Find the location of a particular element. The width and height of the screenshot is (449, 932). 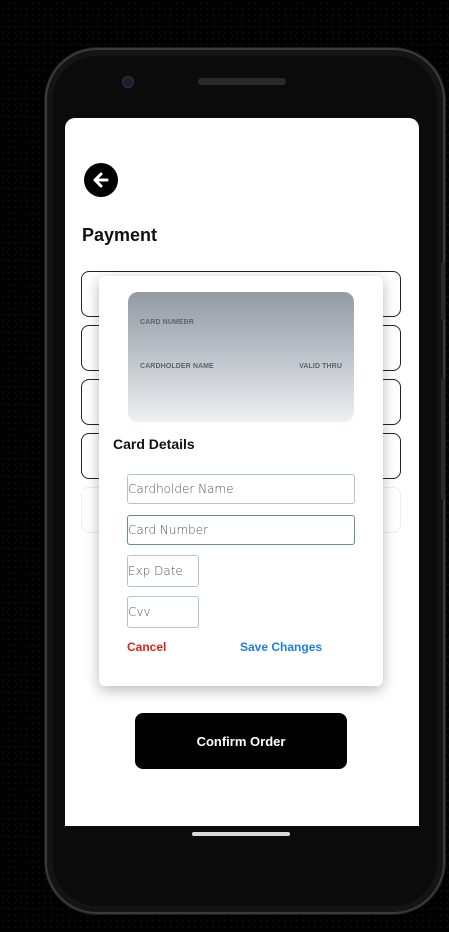

page-title: Payment is located at coordinates (120, 235).